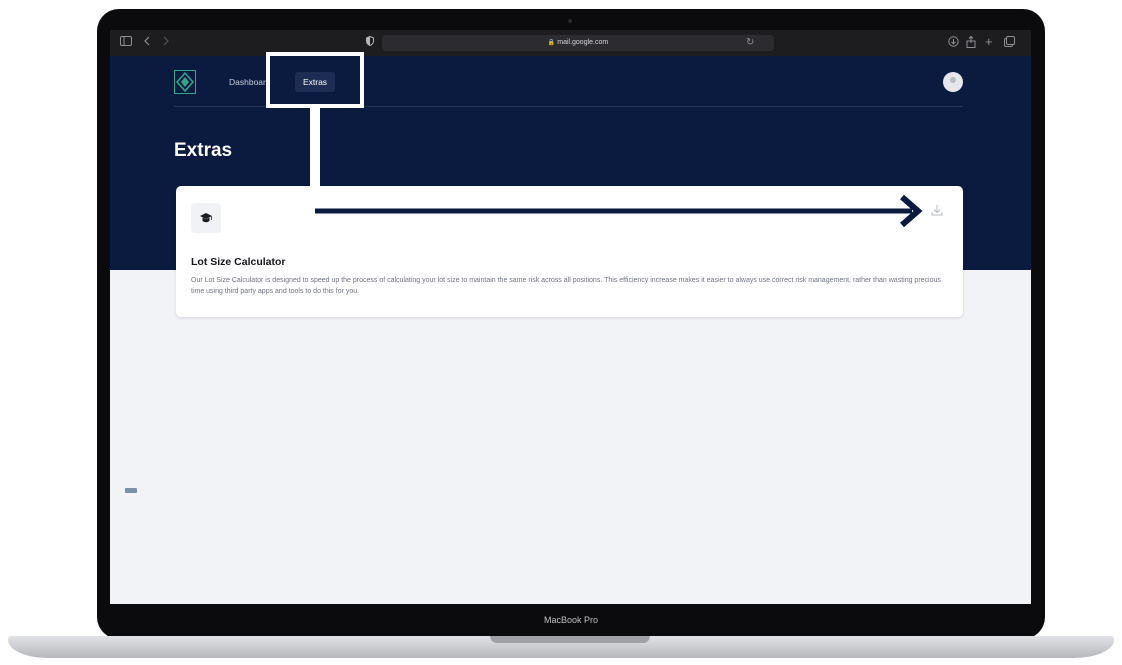  Describe the element at coordinates (126, 43) in the screenshot. I see `sidebar-icon` at that location.